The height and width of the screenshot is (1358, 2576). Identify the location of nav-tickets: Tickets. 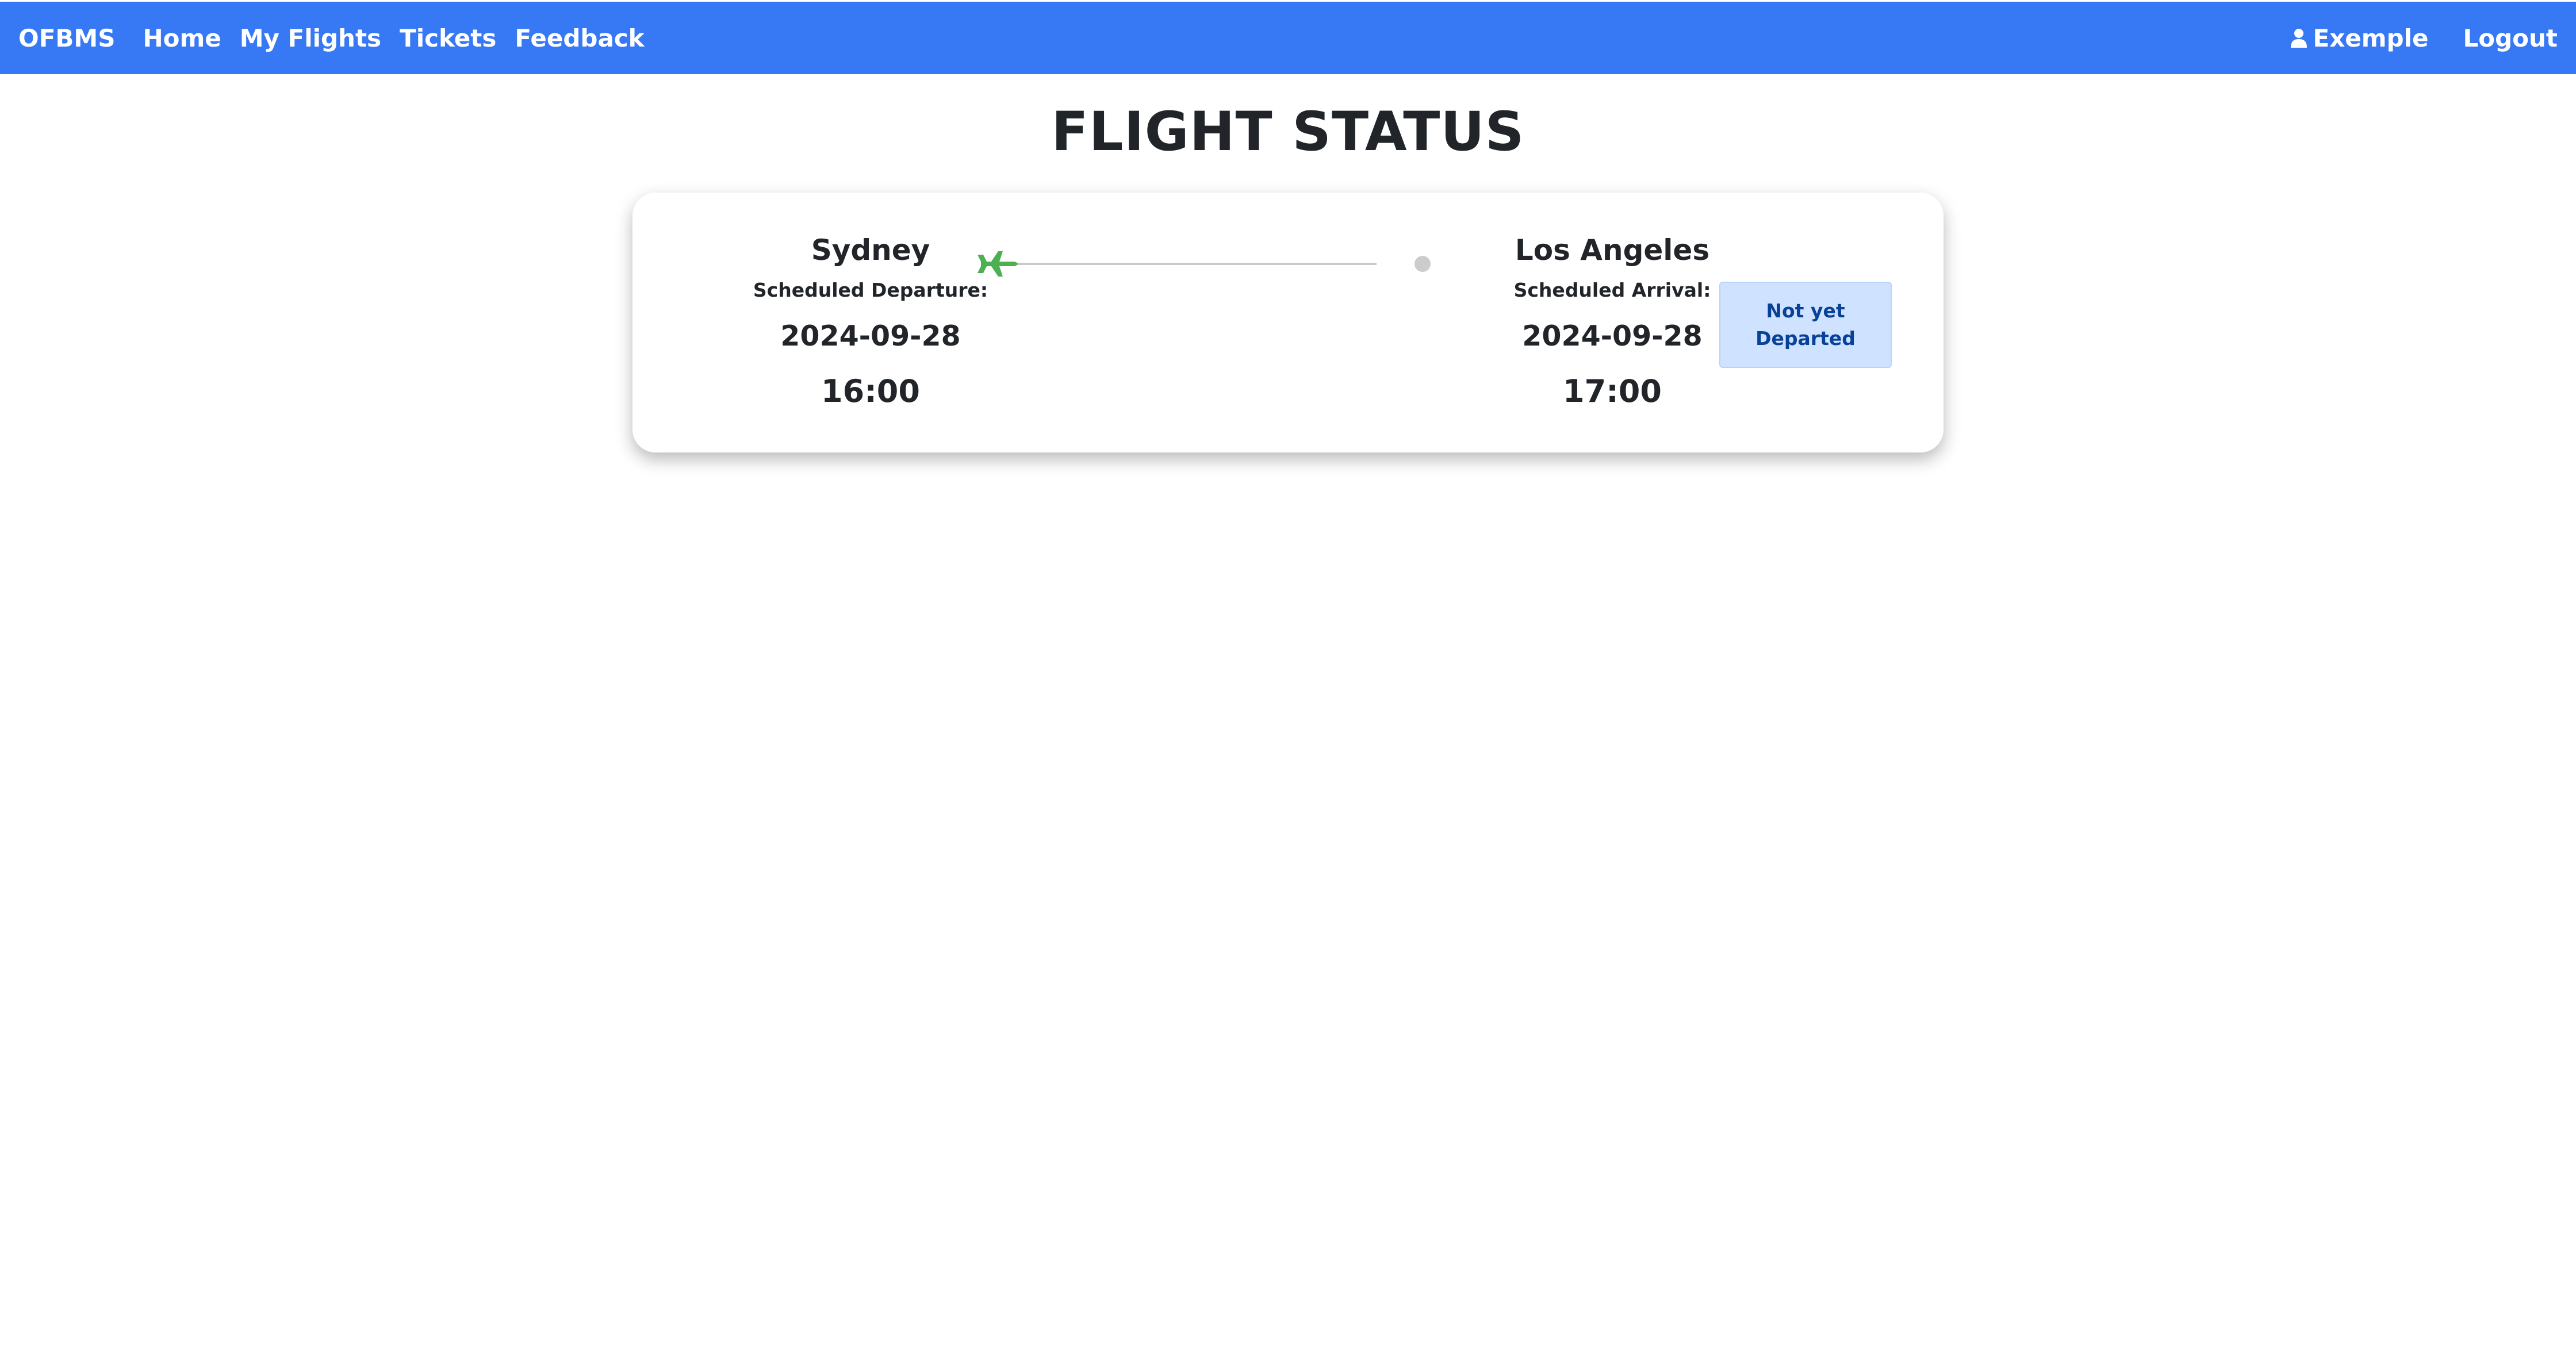
(448, 38).